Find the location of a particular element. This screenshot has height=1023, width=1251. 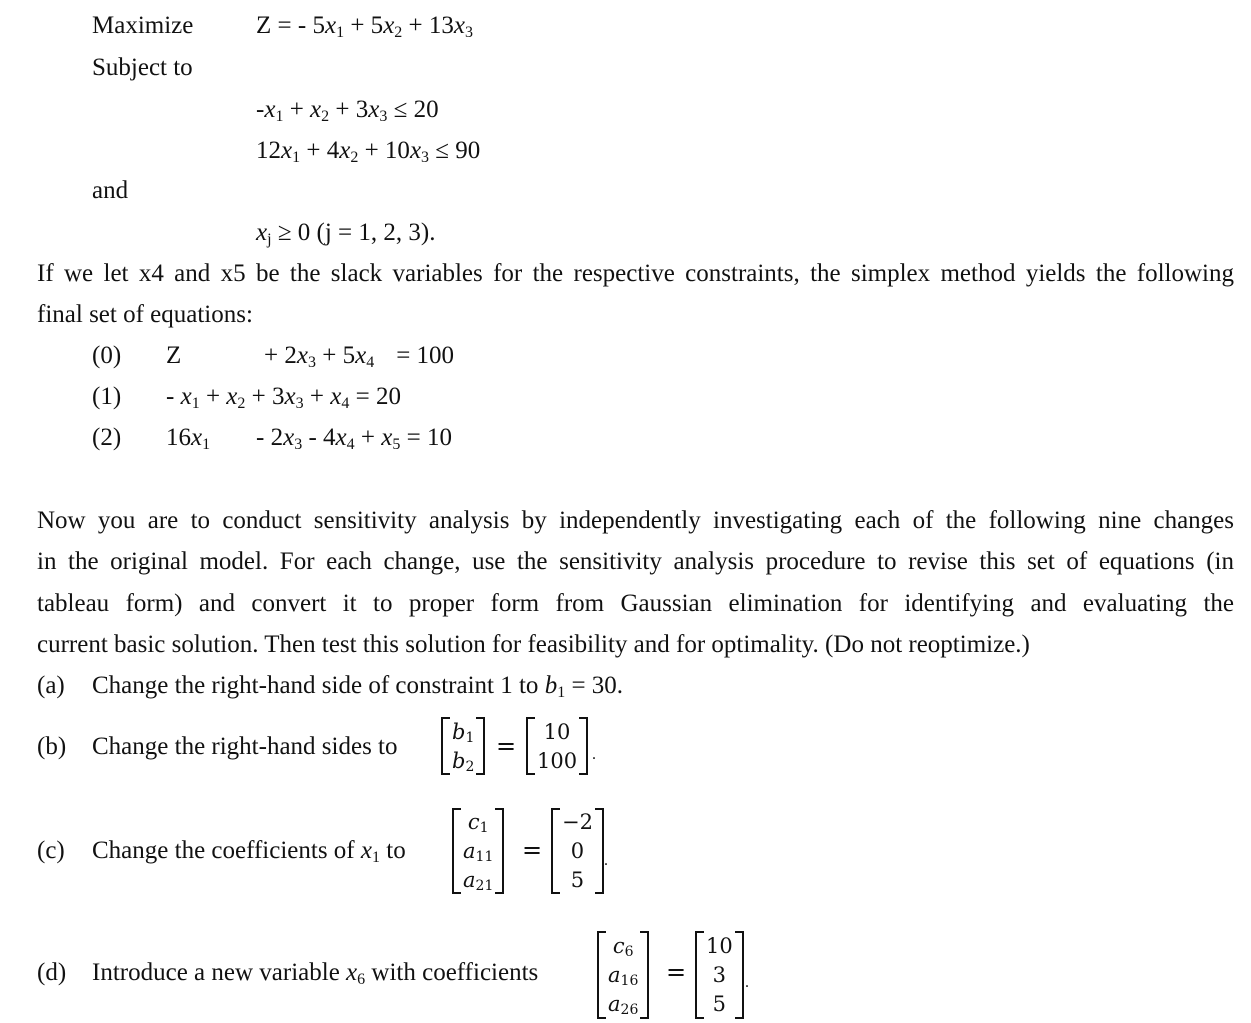

coef: + 2 is located at coordinates (280, 355).